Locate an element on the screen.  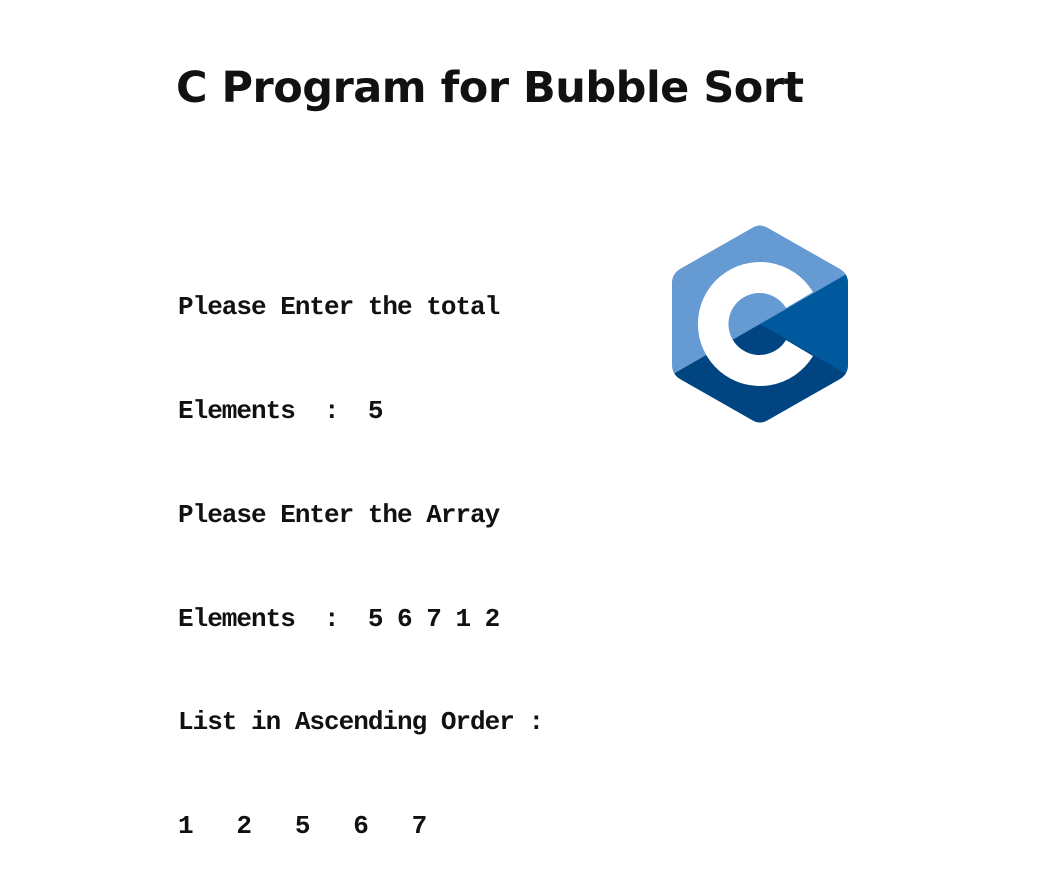
console-line: Elements : 5 is located at coordinates (280, 410).